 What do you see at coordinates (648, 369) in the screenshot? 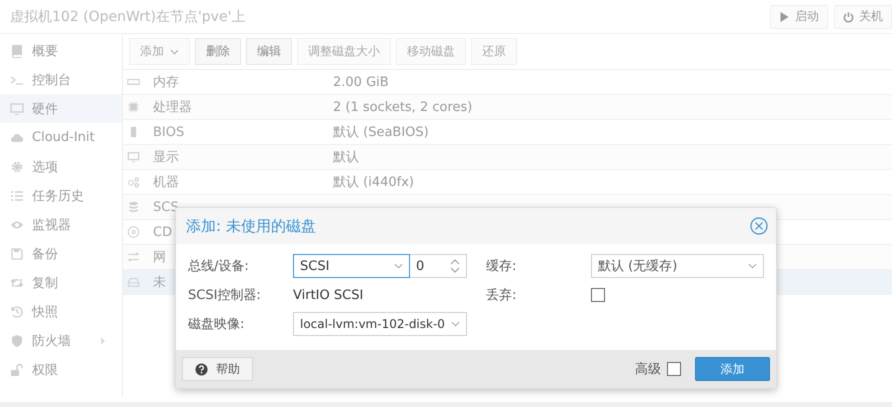
I see `advanced-label: 高级` at bounding box center [648, 369].